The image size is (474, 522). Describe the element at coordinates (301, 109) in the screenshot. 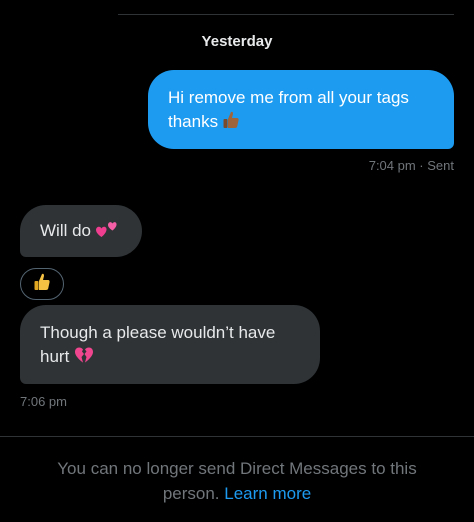

I see `outgoing-message-bubble: Hi remove me from all your tags thanks` at that location.